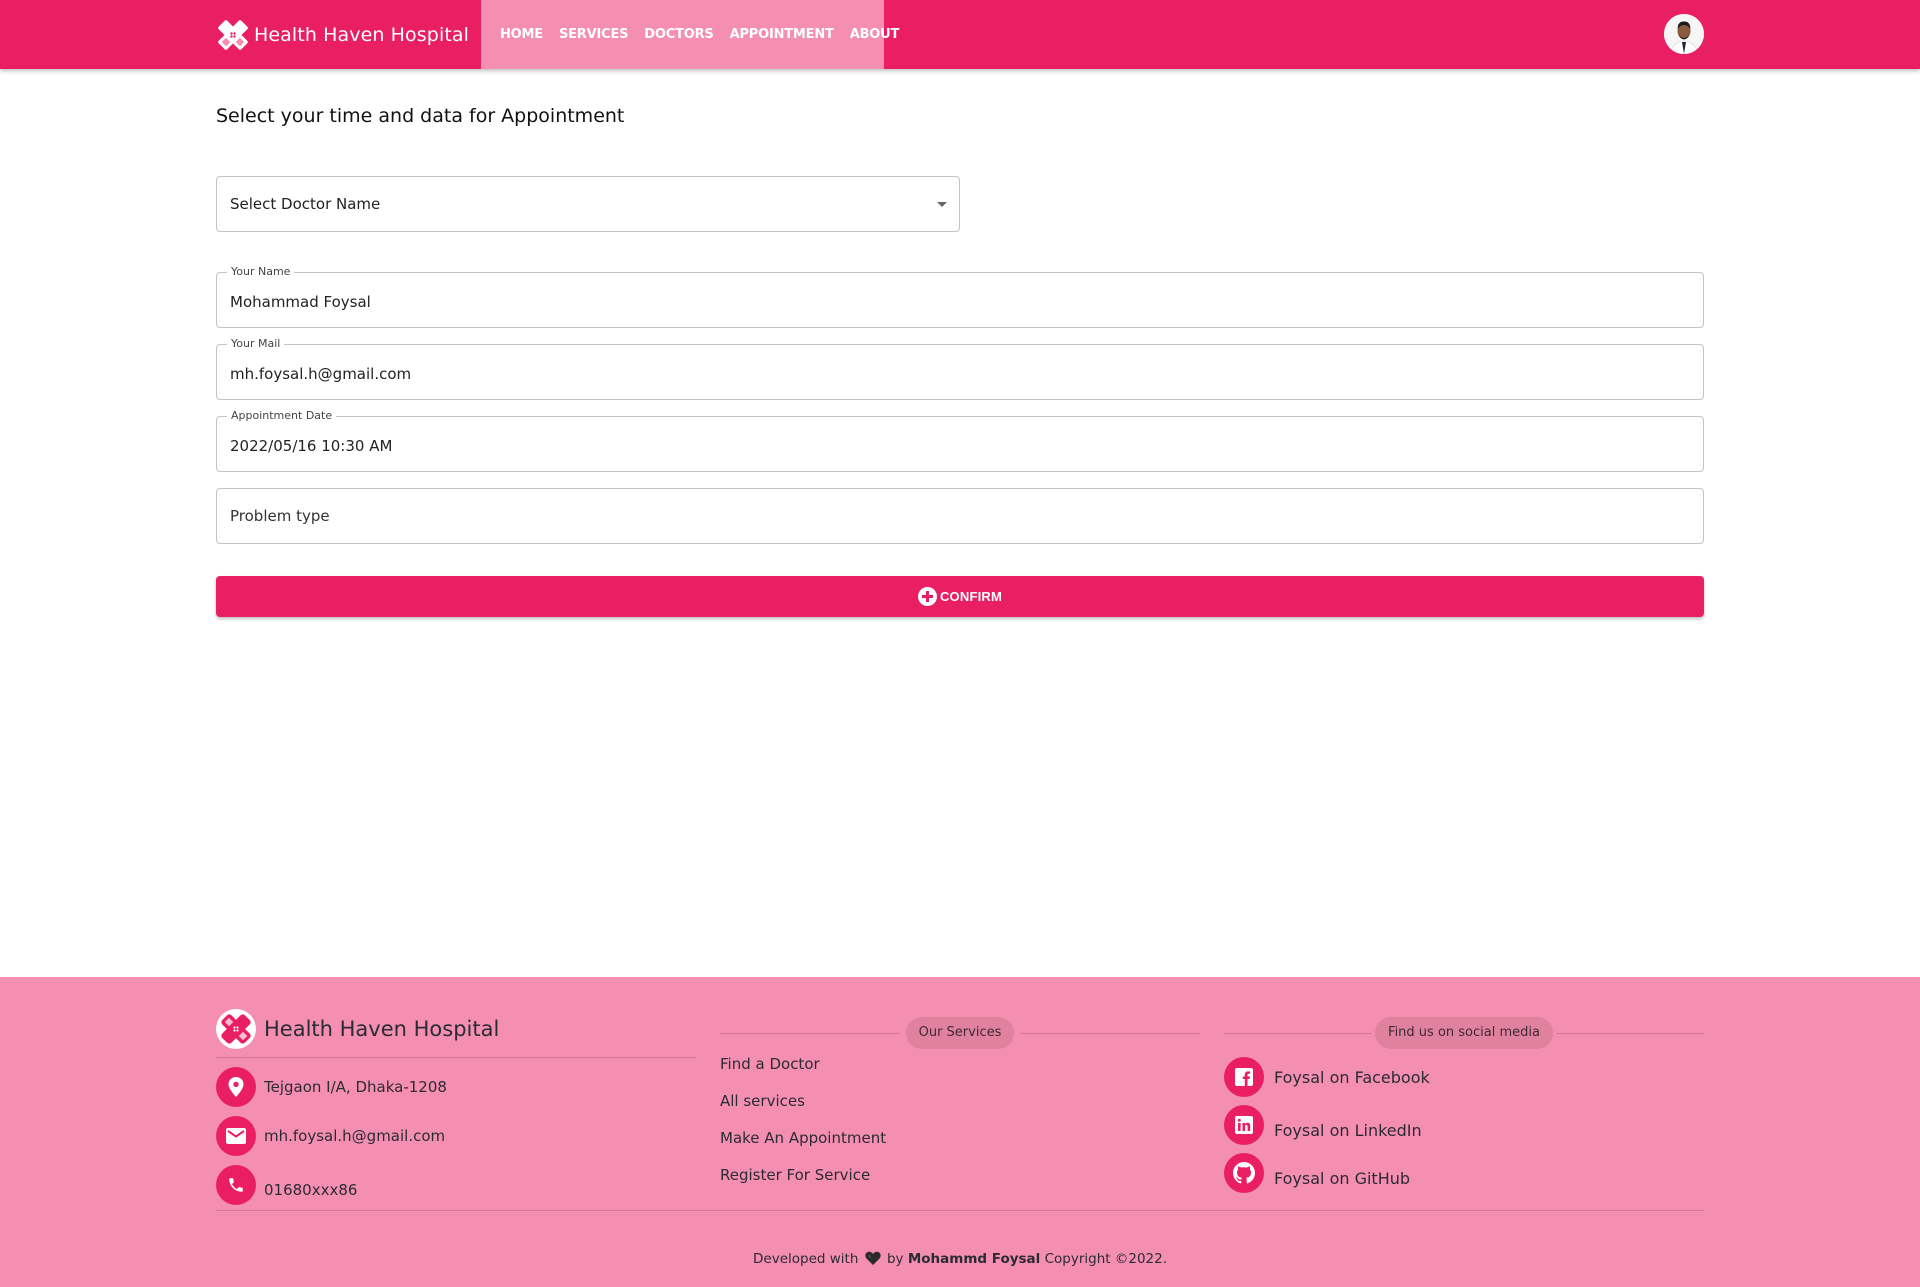  What do you see at coordinates (320, 374) in the screenshot?
I see `email-field-value: mh.foysal.h@gmail.com` at bounding box center [320, 374].